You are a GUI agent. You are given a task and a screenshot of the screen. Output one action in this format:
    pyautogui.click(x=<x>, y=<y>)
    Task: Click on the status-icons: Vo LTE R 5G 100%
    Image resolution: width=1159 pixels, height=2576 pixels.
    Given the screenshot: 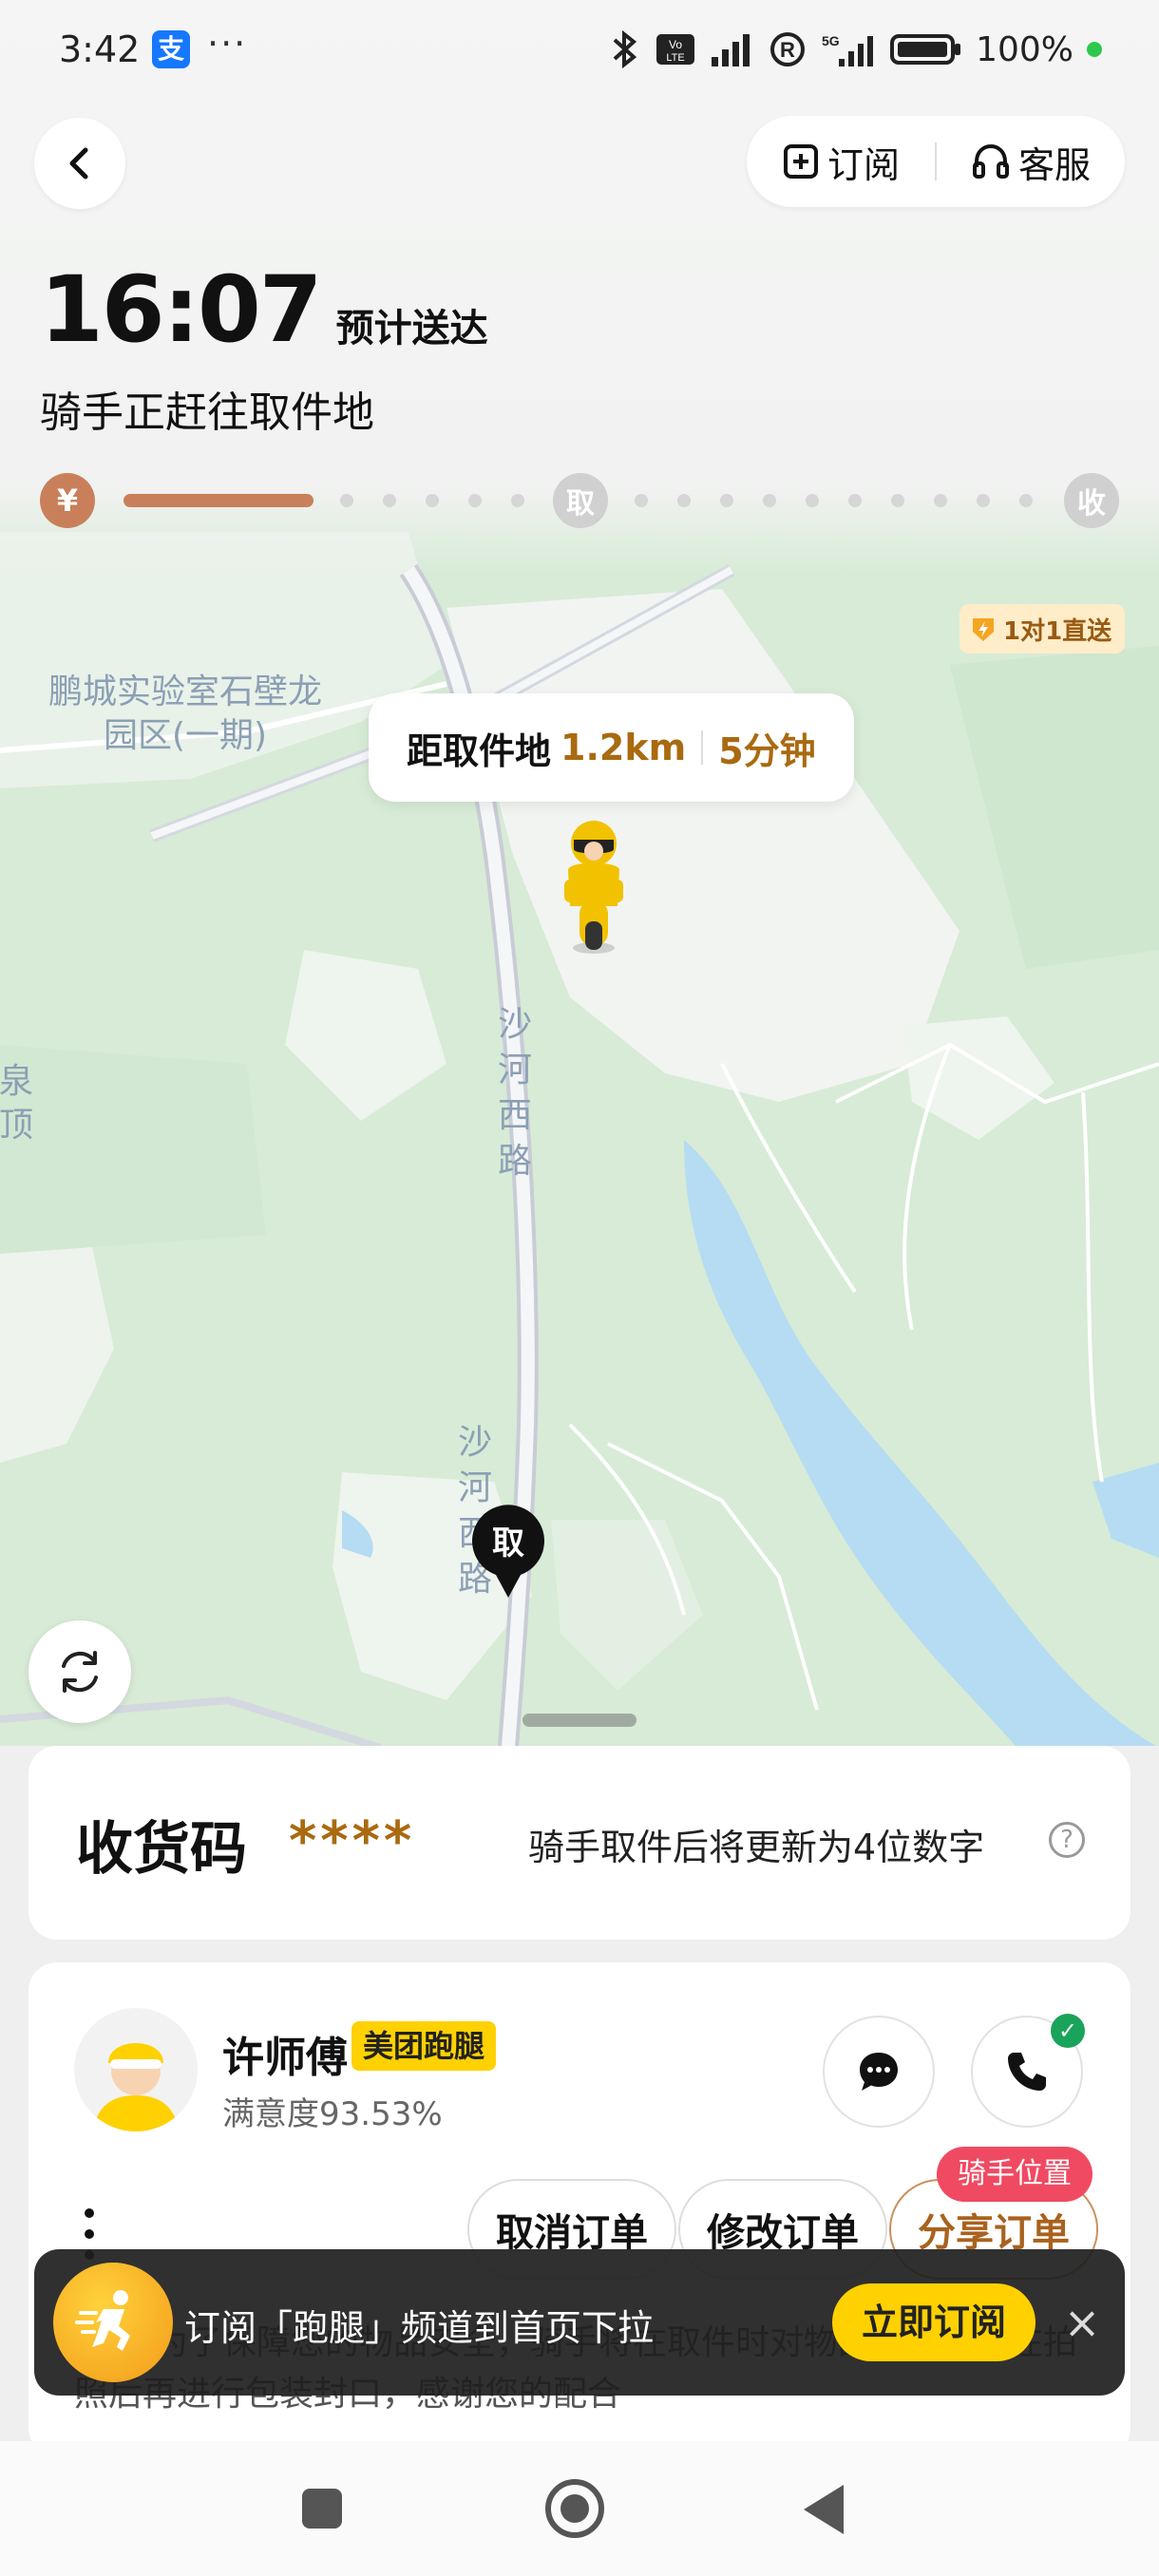 What is the action you would take?
    pyautogui.click(x=855, y=49)
    